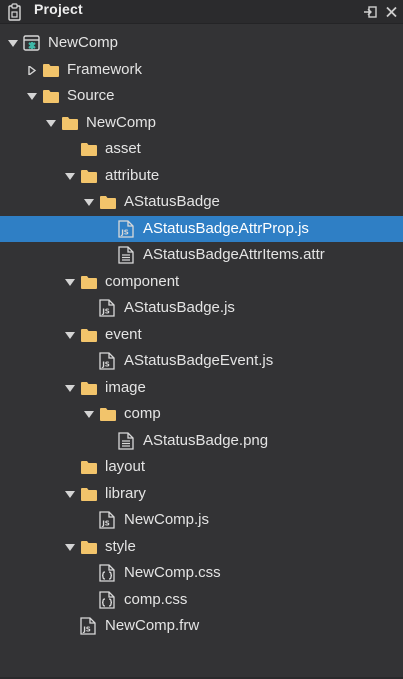 This screenshot has width=403, height=679. I want to click on tree-item-label: attribute, so click(132, 175).